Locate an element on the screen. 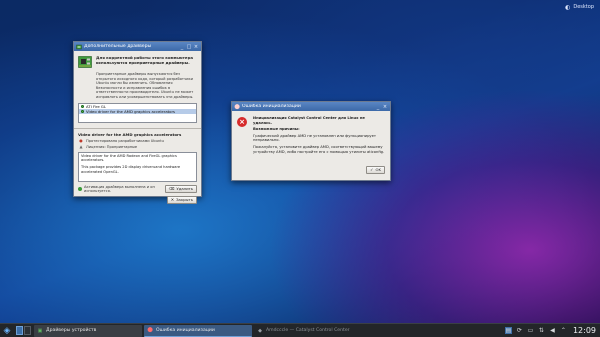 This screenshot has height=337, width=600. drivers-window-title: Дополнительные драйверы is located at coordinates (118, 46).